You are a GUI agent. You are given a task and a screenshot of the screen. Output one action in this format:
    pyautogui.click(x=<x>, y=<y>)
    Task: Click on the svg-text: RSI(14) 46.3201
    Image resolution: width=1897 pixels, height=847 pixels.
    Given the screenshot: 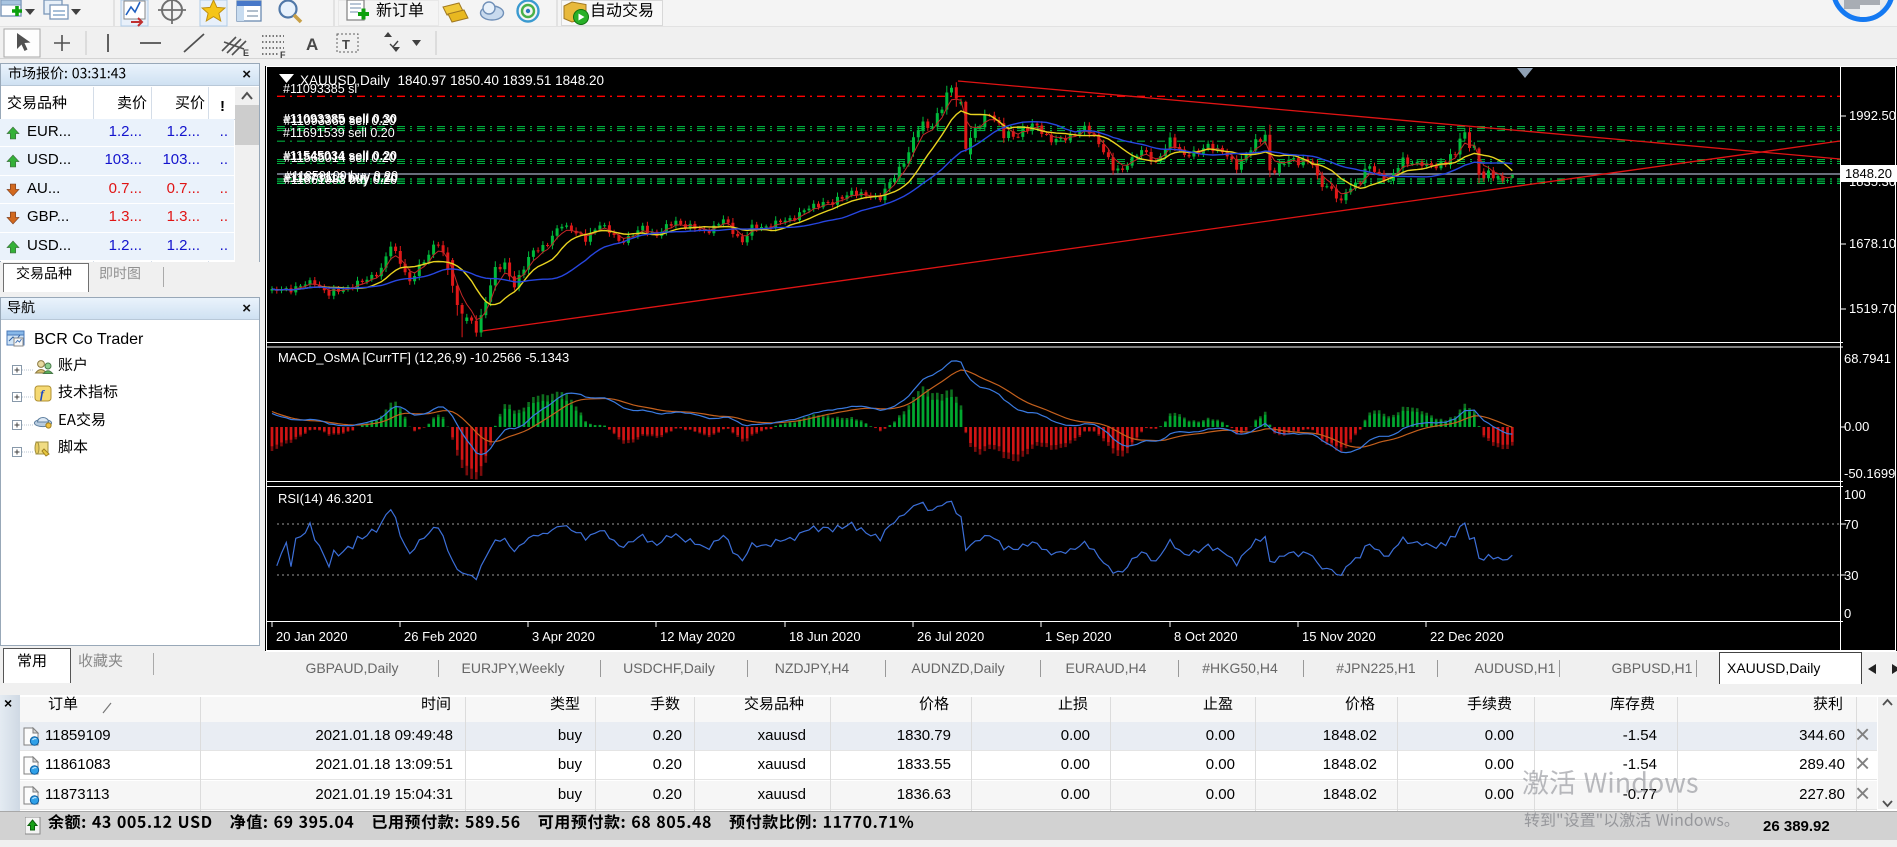 What is the action you would take?
    pyautogui.click(x=325, y=498)
    